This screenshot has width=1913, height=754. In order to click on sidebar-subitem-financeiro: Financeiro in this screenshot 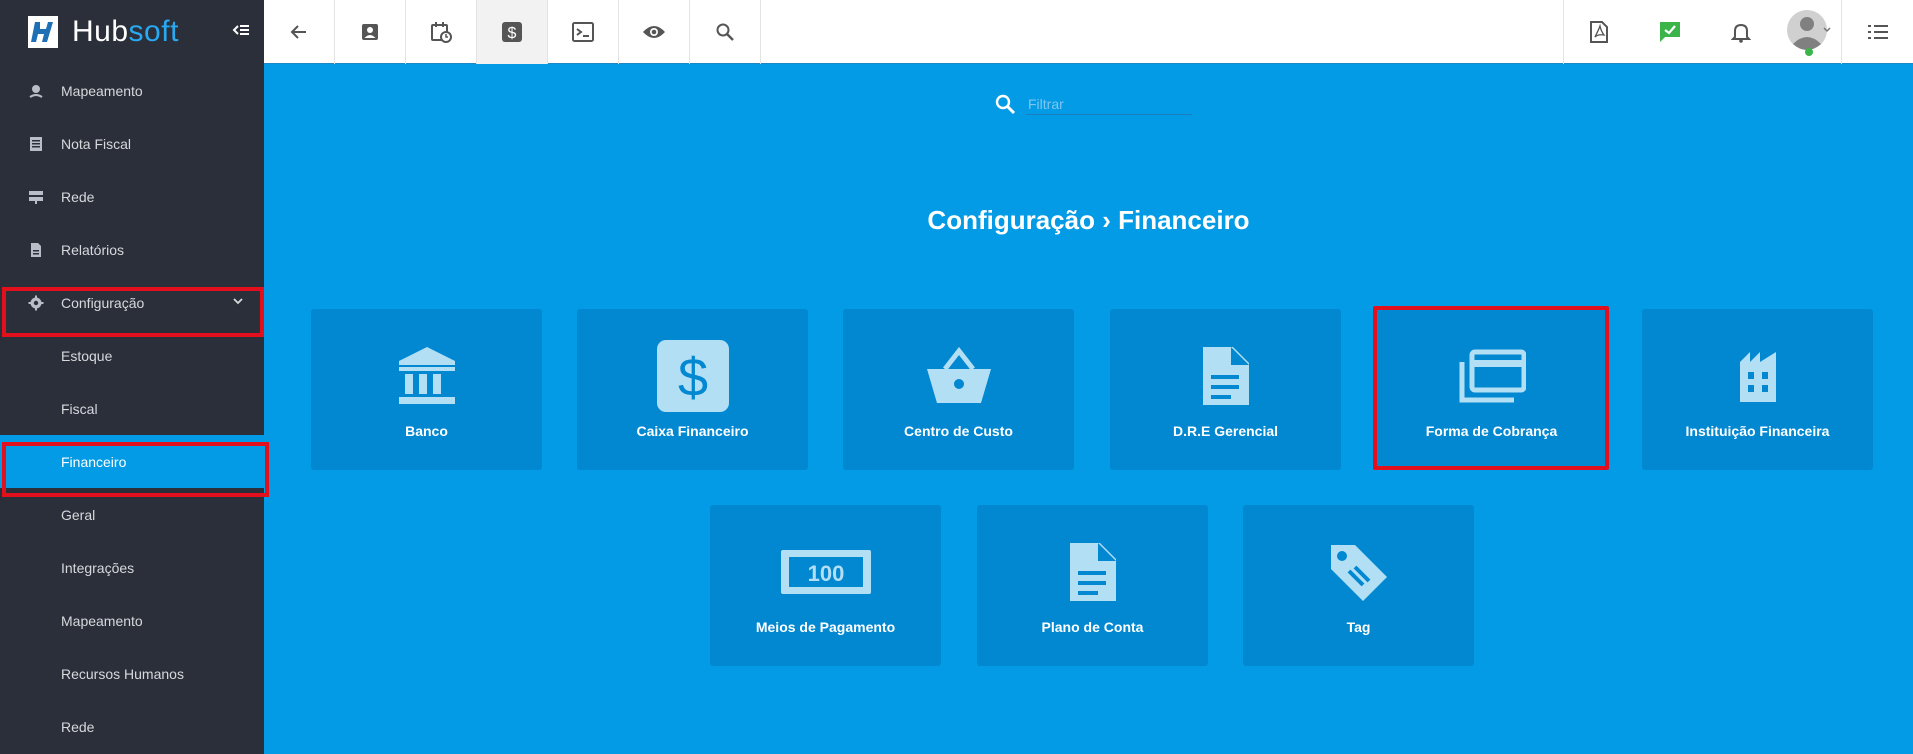, I will do `click(132, 461)`.